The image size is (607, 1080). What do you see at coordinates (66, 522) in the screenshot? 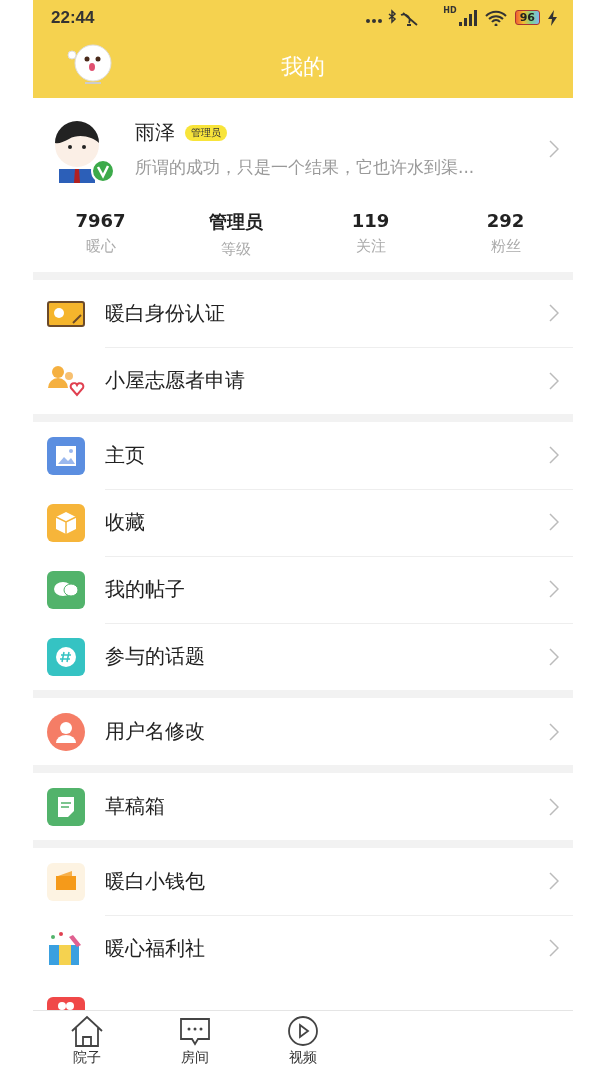
I see `cube-icon` at bounding box center [66, 522].